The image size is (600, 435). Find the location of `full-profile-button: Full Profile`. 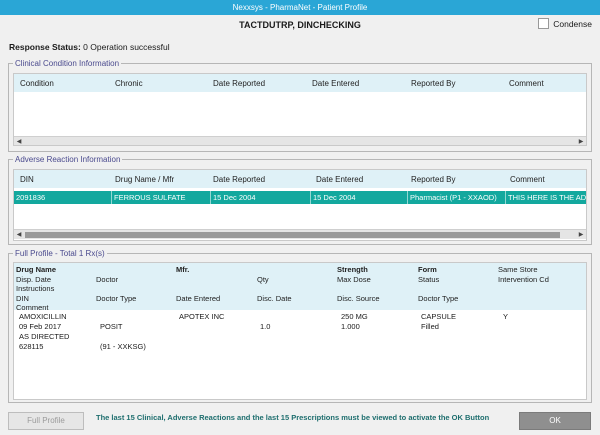

full-profile-button: Full Profile is located at coordinates (46, 421).